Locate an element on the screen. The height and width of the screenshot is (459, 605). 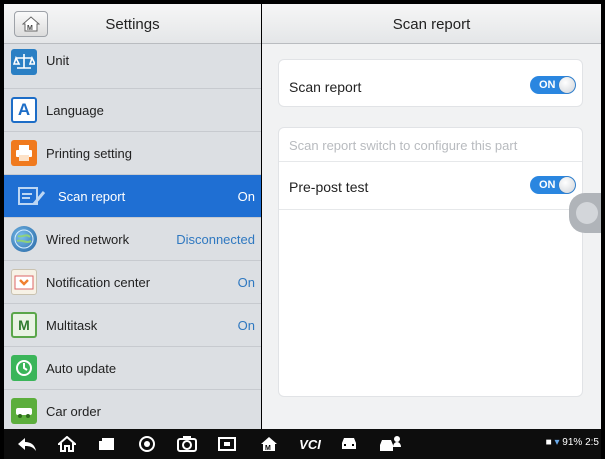
sidebar-item-label: Unit is located at coordinates (58, 60).